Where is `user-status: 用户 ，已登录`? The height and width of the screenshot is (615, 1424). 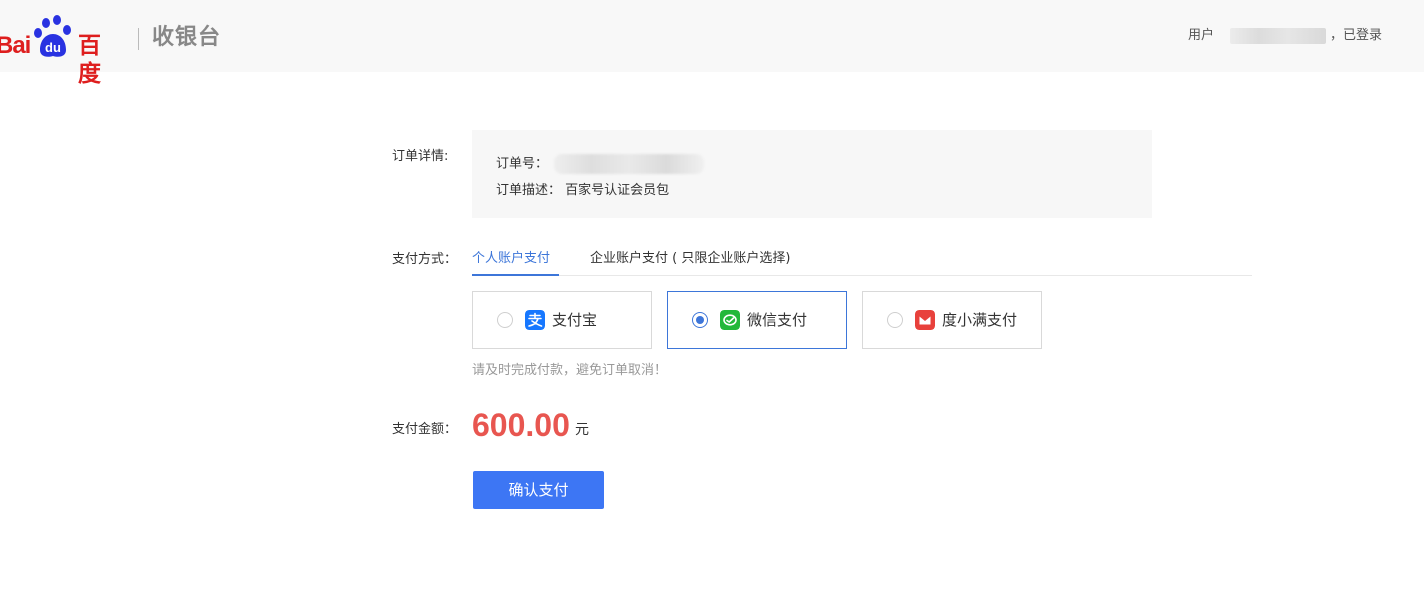
user-status: 用户 ，已登录 is located at coordinates (1285, 36).